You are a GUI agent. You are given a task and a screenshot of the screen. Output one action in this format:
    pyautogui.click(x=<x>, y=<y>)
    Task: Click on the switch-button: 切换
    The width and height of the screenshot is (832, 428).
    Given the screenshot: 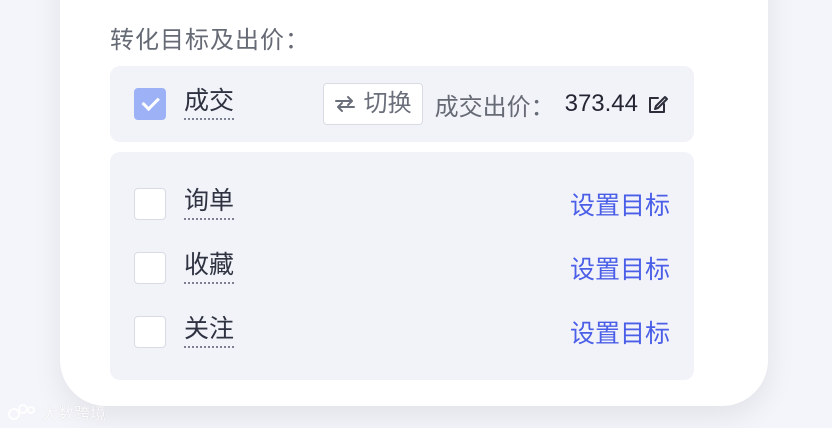 What is the action you would take?
    pyautogui.click(x=372, y=104)
    